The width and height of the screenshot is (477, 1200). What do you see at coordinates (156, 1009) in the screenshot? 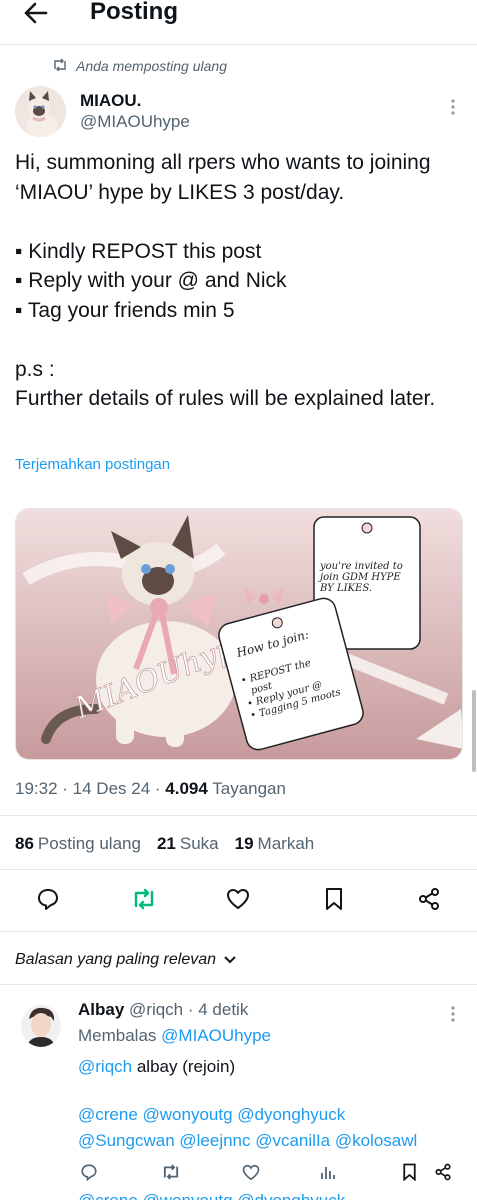
I see `reply-author-handle: @riqch` at bounding box center [156, 1009].